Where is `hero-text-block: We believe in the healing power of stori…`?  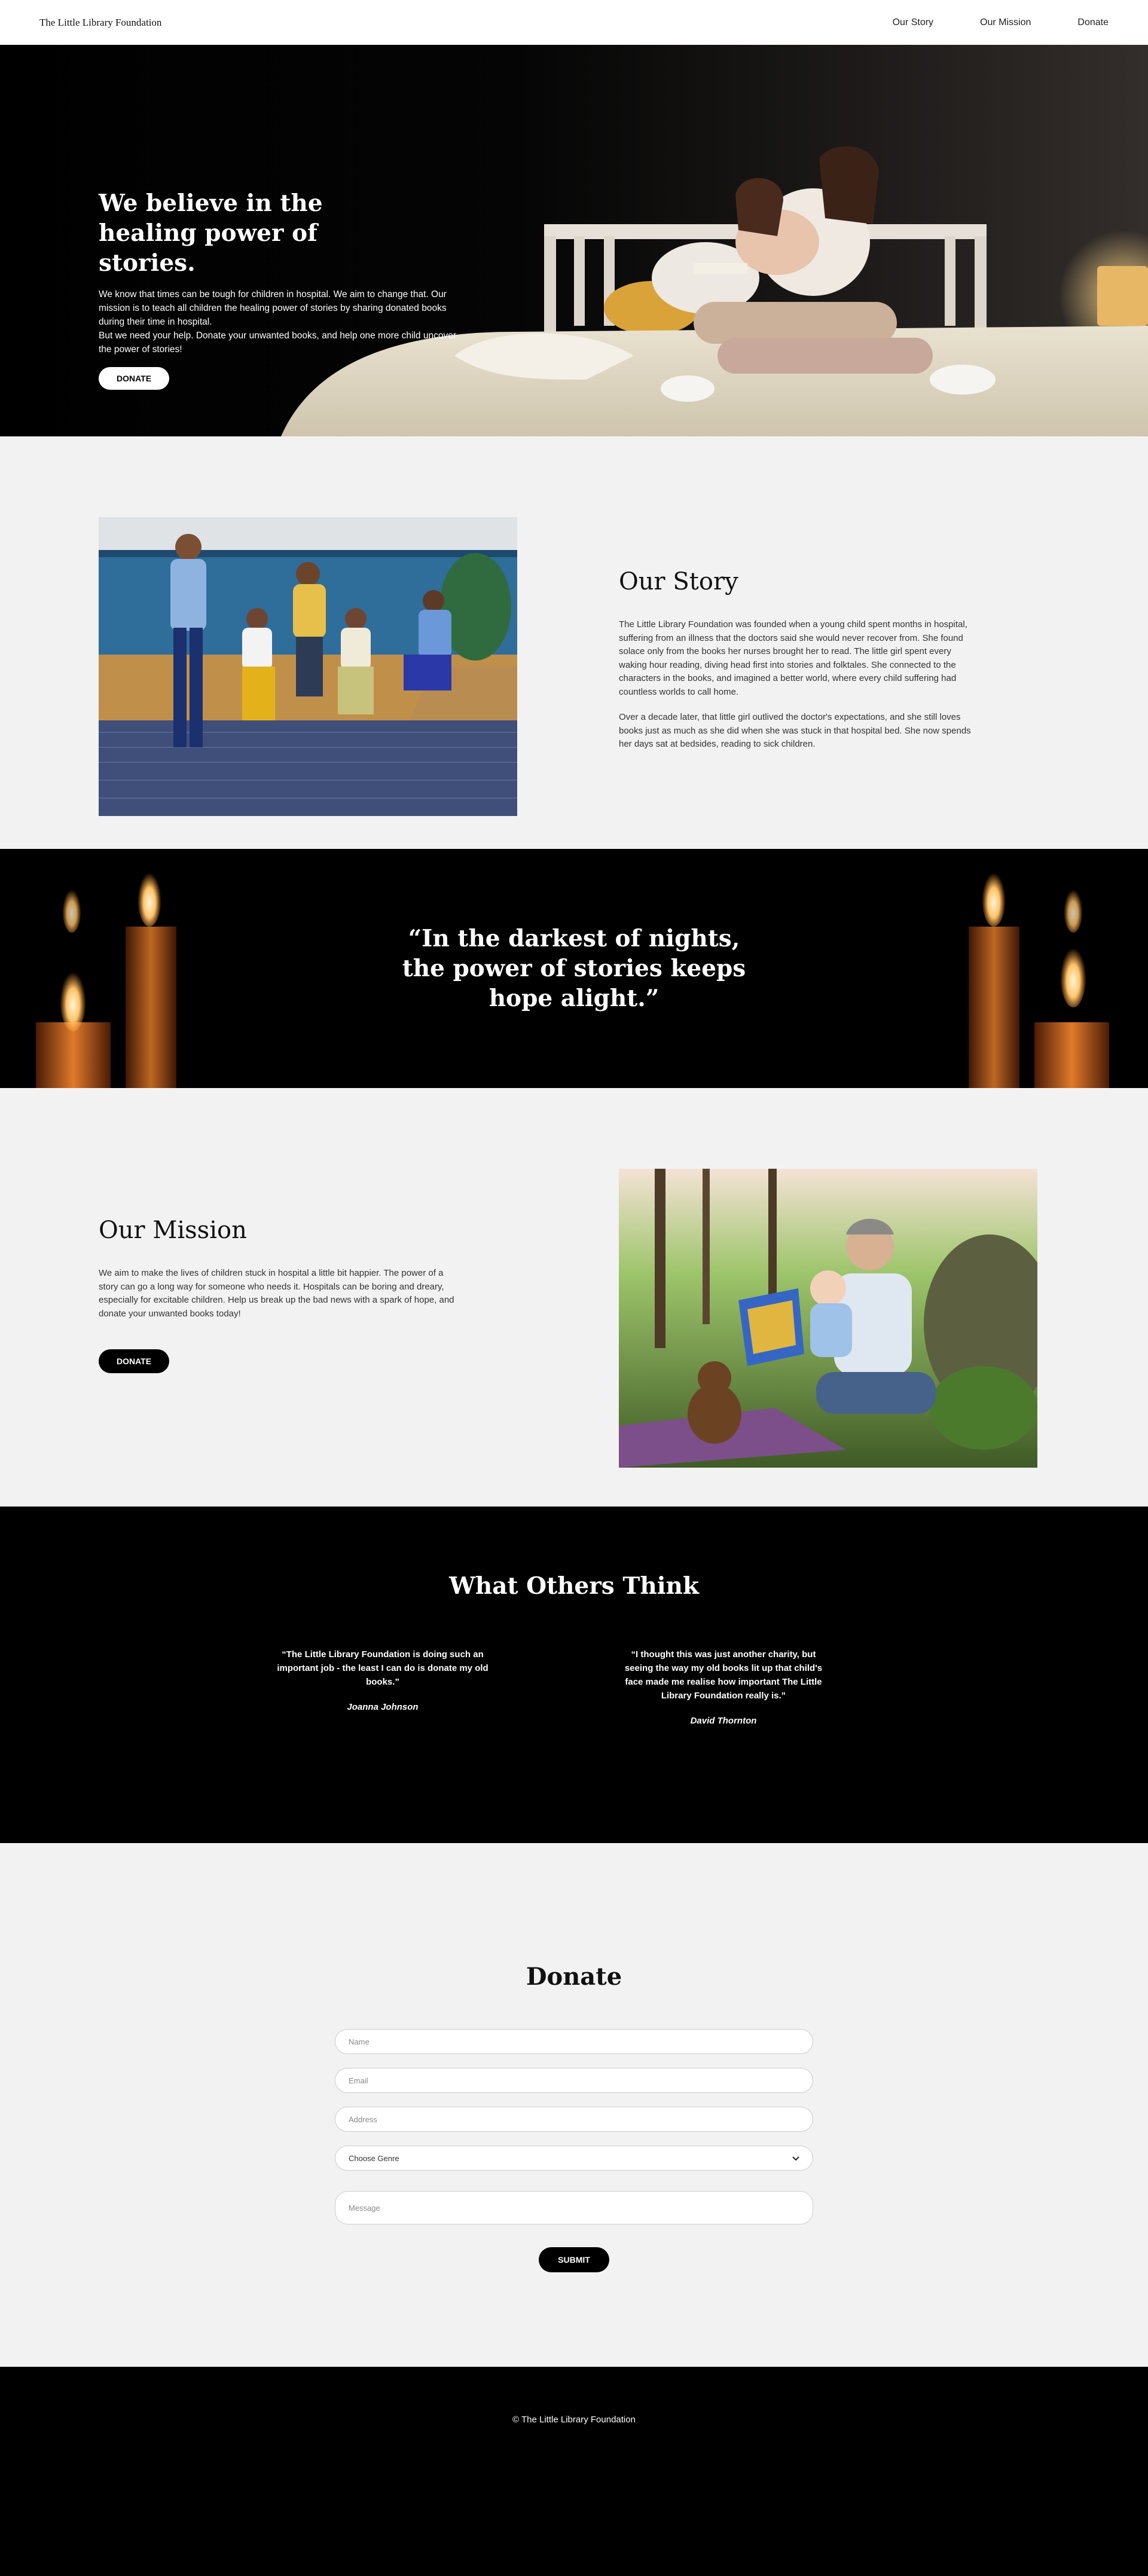 hero-text-block: We believe in the healing power of stori… is located at coordinates (278, 289).